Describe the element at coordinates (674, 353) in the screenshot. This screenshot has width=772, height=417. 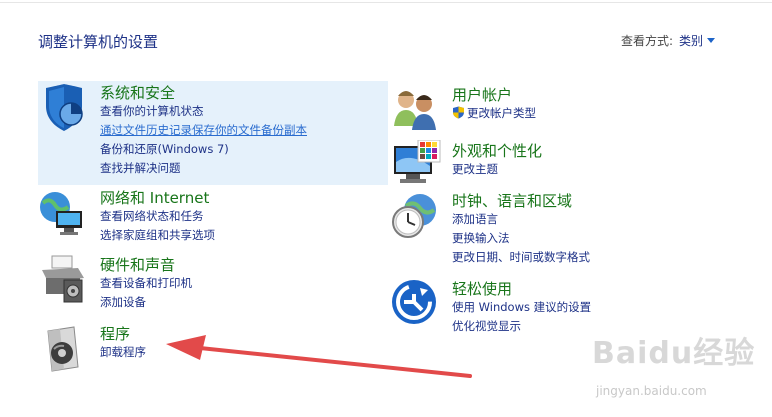
I see `watermark-logo: Baidu经验` at that location.